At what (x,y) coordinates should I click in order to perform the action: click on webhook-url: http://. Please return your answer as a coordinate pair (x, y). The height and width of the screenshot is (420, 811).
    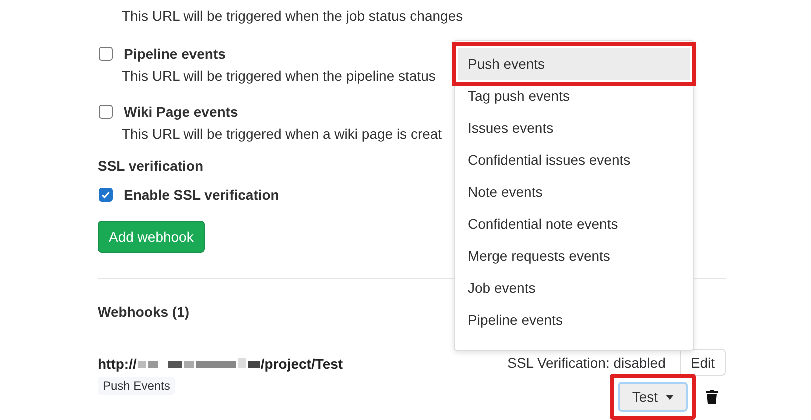
    Looking at the image, I should click on (117, 364).